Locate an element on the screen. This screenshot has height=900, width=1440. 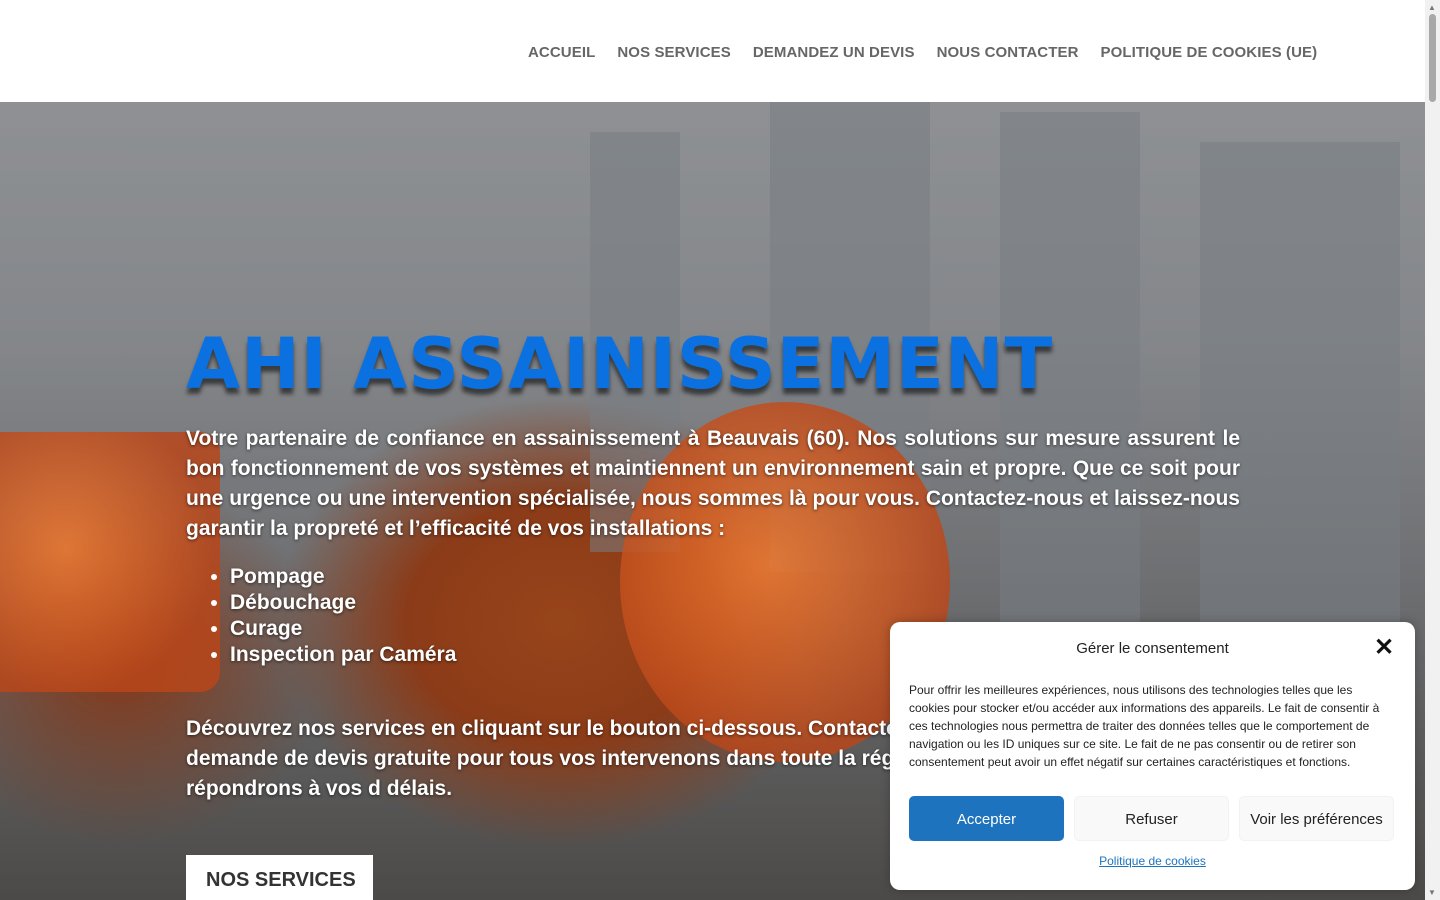
close-icon: ✕ is located at coordinates (1384, 648).